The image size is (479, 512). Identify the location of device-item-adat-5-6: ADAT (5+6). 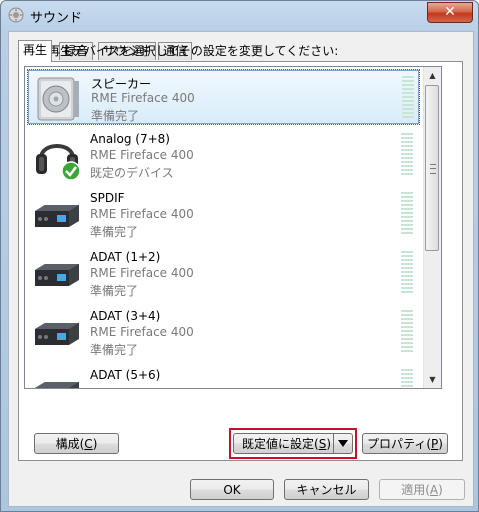
(223, 375).